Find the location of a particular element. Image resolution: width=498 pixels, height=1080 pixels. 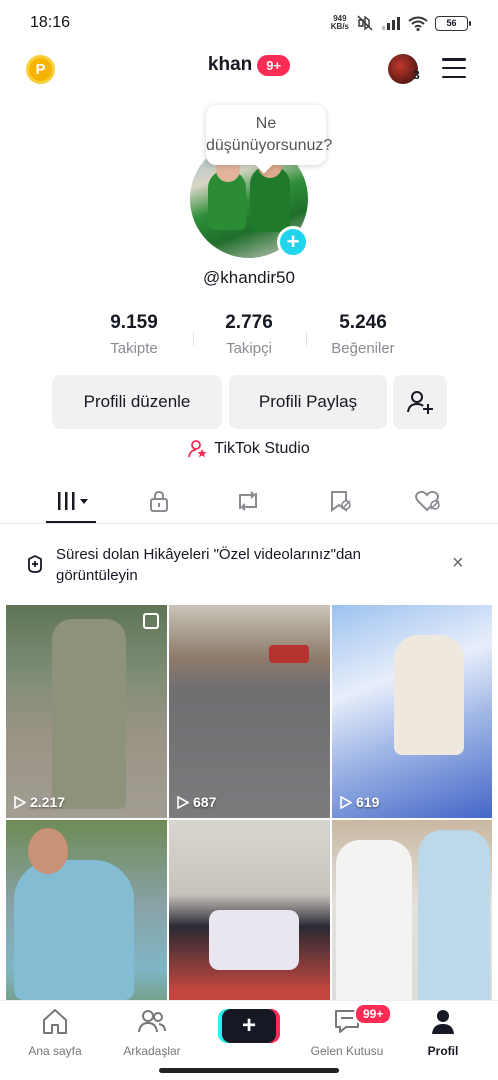

bookmark-hidden-icon is located at coordinates (341, 501).